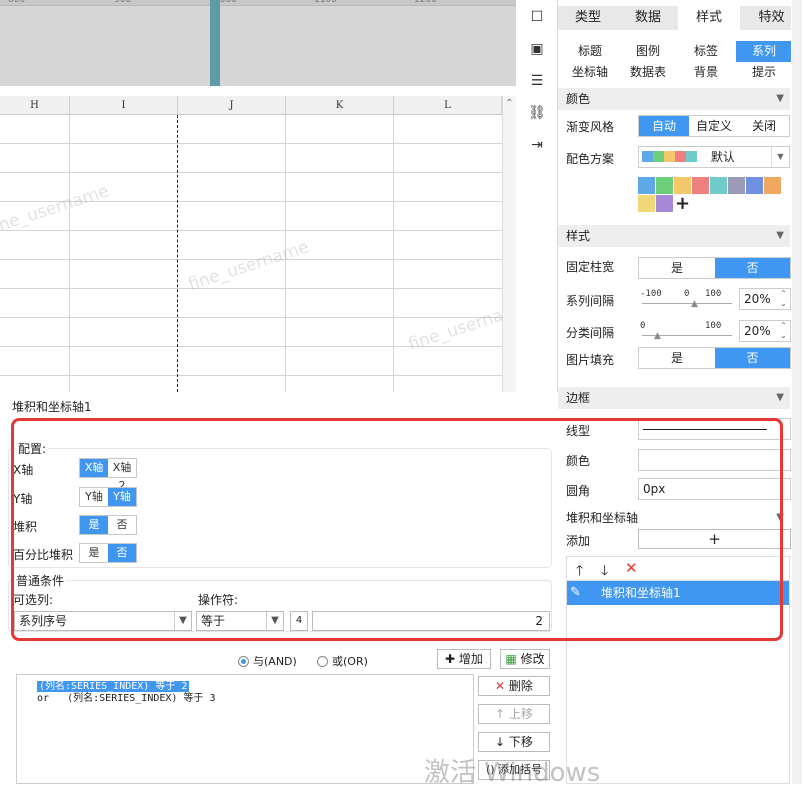 This screenshot has width=803, height=789. What do you see at coordinates (764, 51) in the screenshot?
I see `subtab-series: 系列` at bounding box center [764, 51].